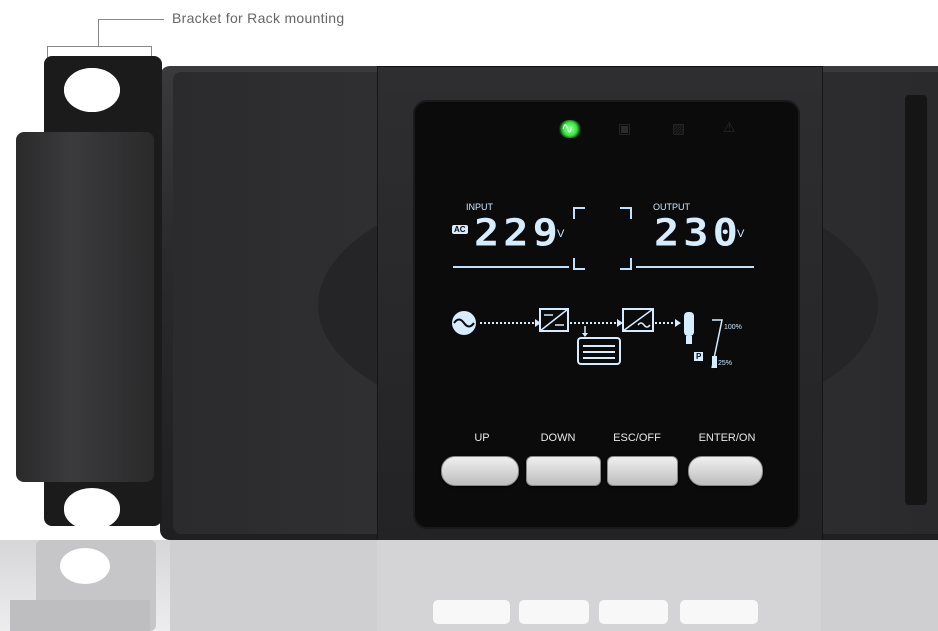 This screenshot has width=938, height=631. What do you see at coordinates (729, 128) in the screenshot?
I see `warning-icon: ⚠` at bounding box center [729, 128].